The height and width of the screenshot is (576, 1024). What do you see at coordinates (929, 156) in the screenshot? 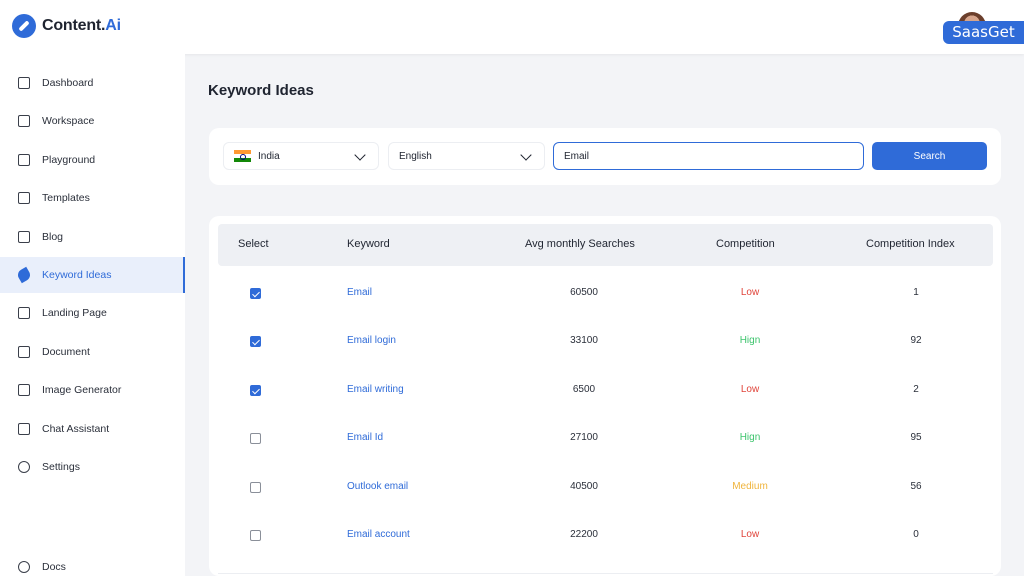
I see `search-button: Search` at bounding box center [929, 156].